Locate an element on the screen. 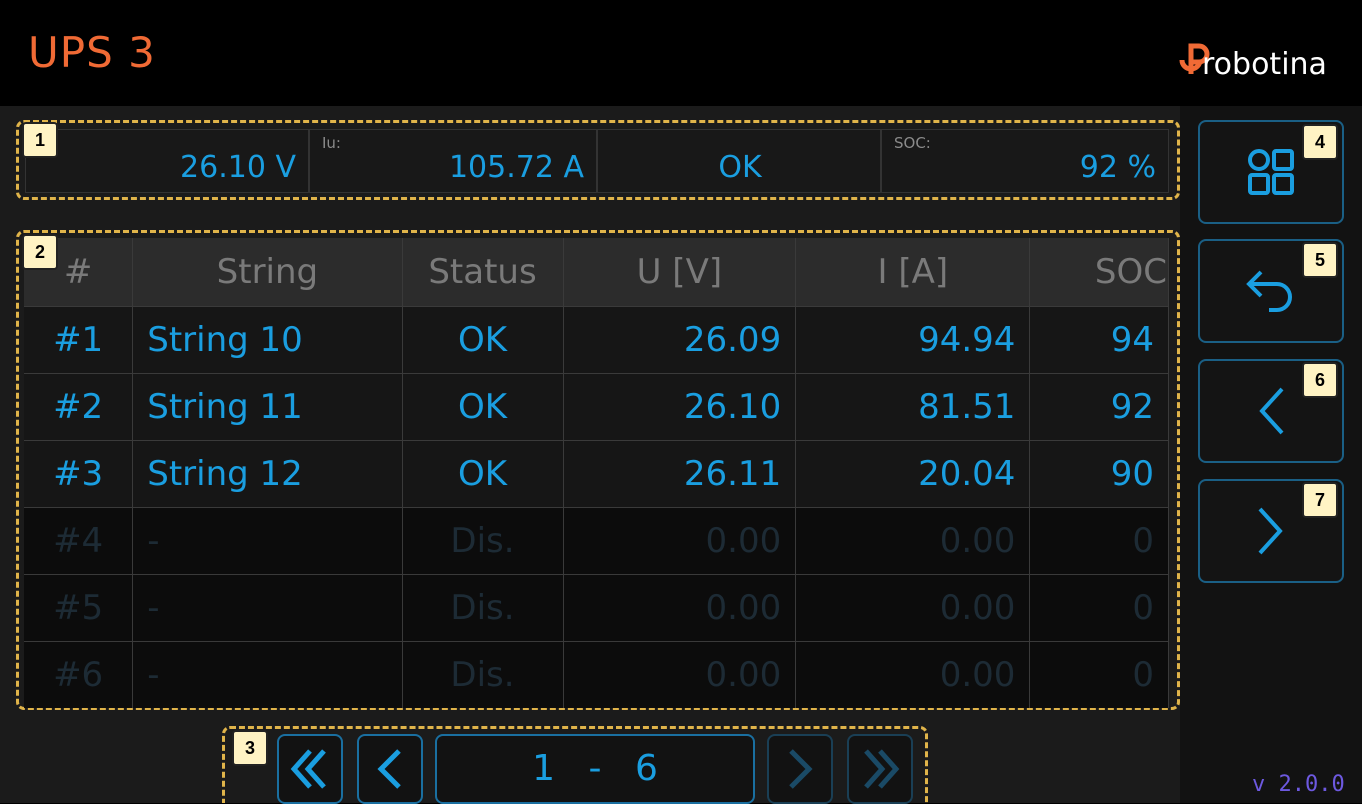 The width and height of the screenshot is (1362, 804). badge-6: 6 is located at coordinates (1320, 380).